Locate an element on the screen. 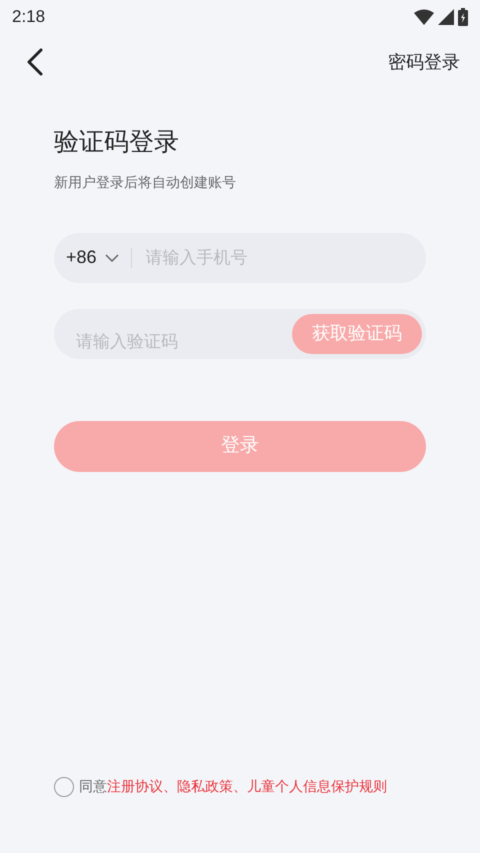 This screenshot has height=853, width=480. page-subtitle: 新用户登录后将自动创建账号 is located at coordinates (145, 182).